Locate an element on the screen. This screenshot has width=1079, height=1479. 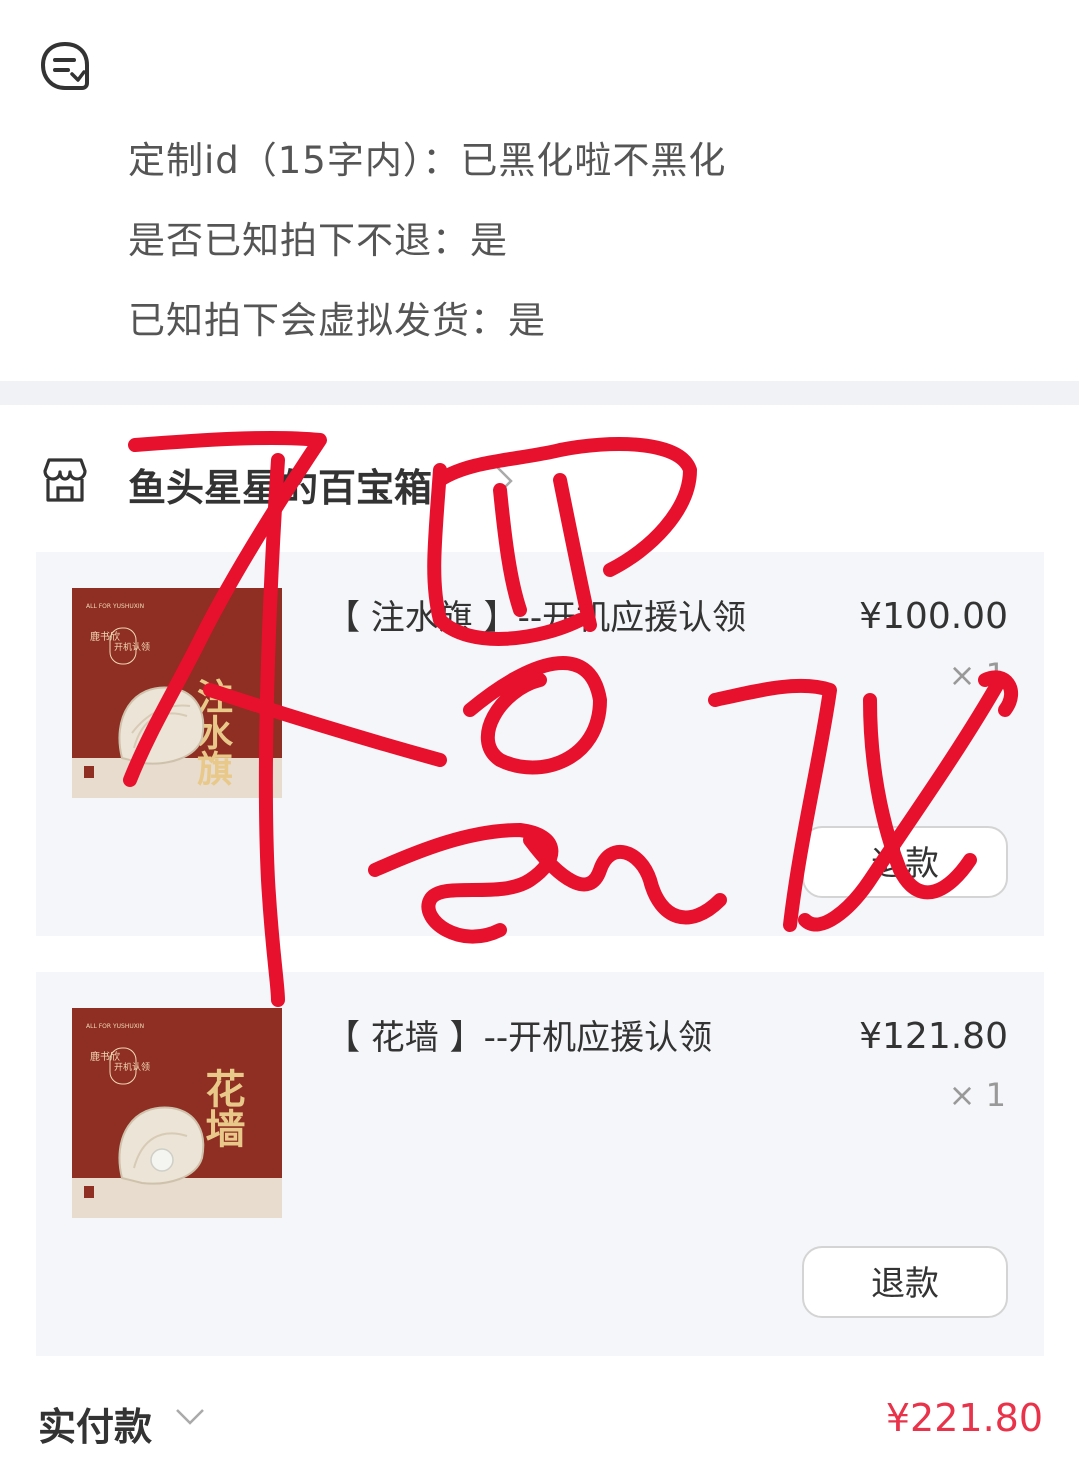
thumb-text: 花墙 is located at coordinates (222, 1108).